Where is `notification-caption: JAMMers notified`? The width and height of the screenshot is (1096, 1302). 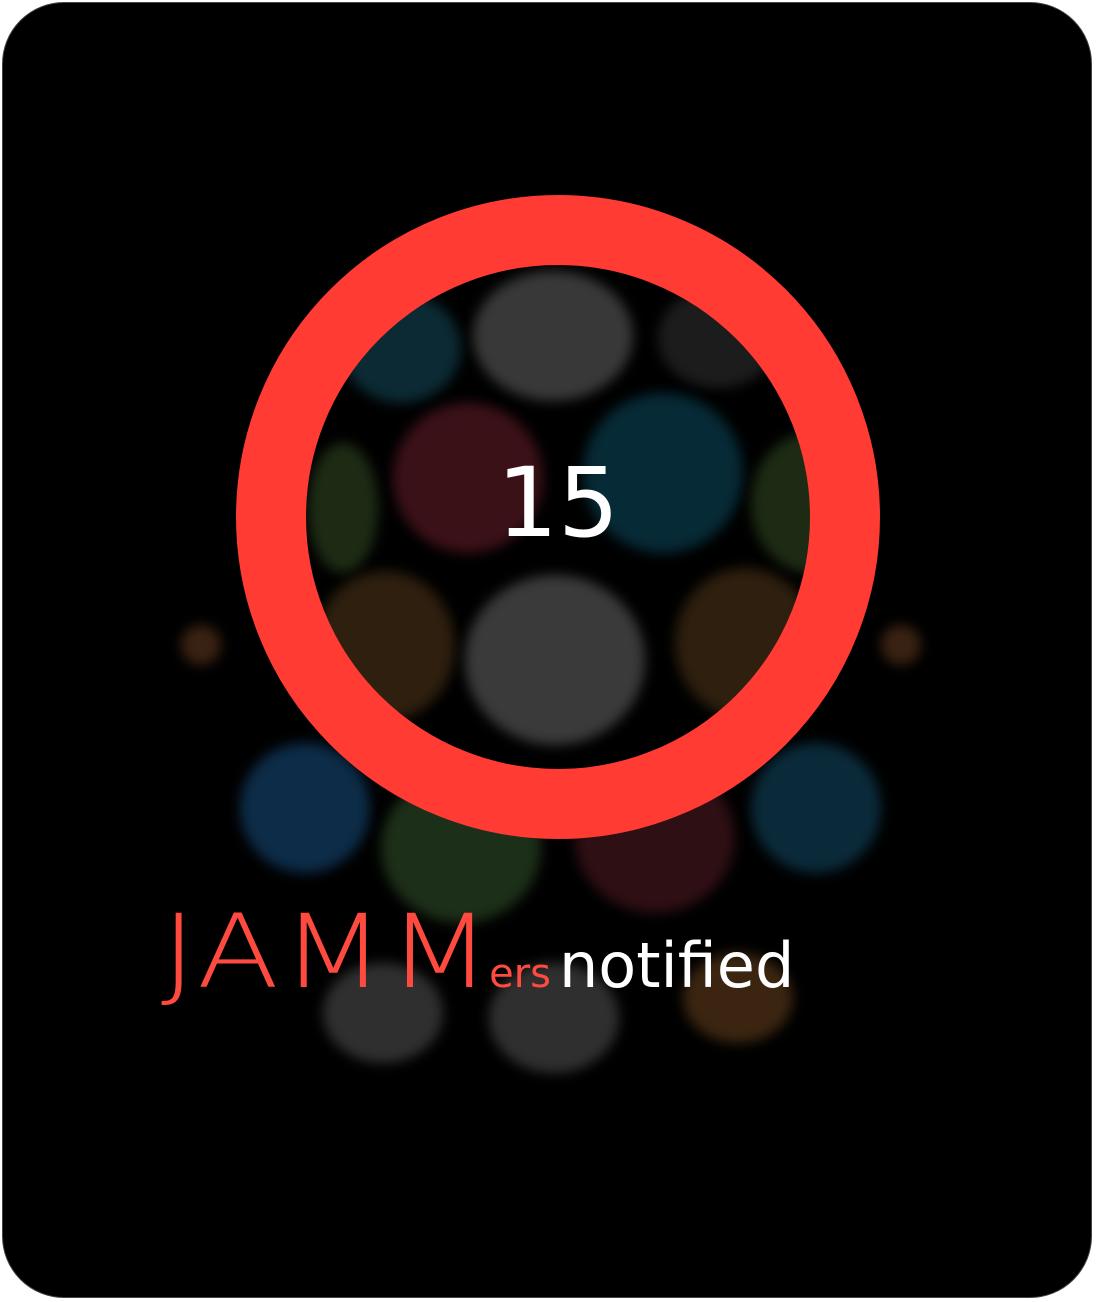 notification-caption: JAMMers notified is located at coordinates (478, 952).